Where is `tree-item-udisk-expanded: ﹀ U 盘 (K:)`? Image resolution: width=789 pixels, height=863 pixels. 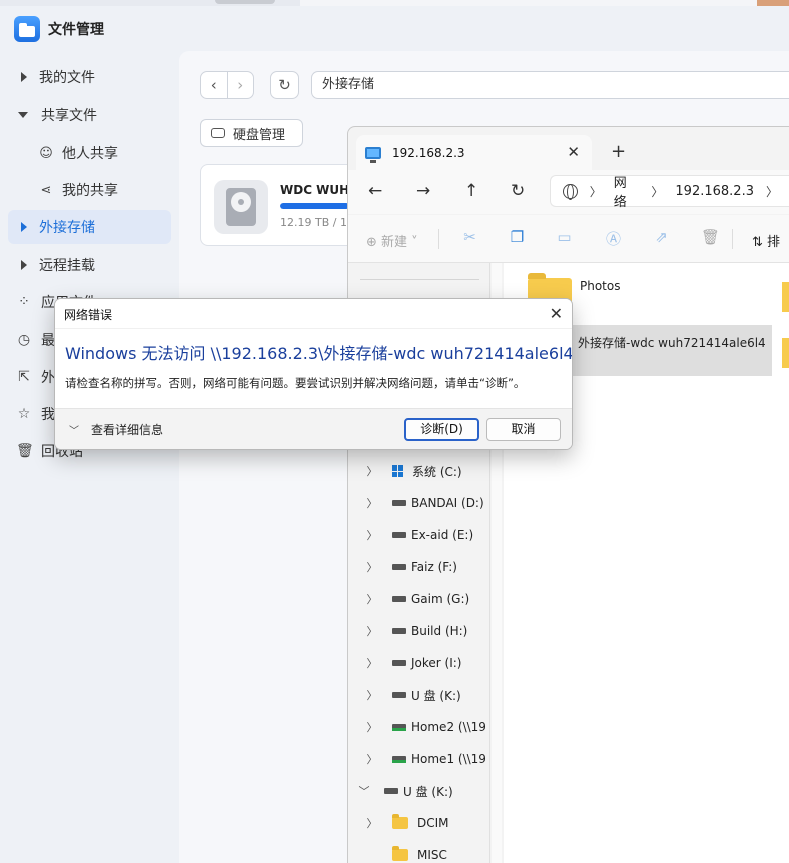
tree-item-udisk-expanded: ﹀ U 盘 (K:) is located at coordinates (405, 791).